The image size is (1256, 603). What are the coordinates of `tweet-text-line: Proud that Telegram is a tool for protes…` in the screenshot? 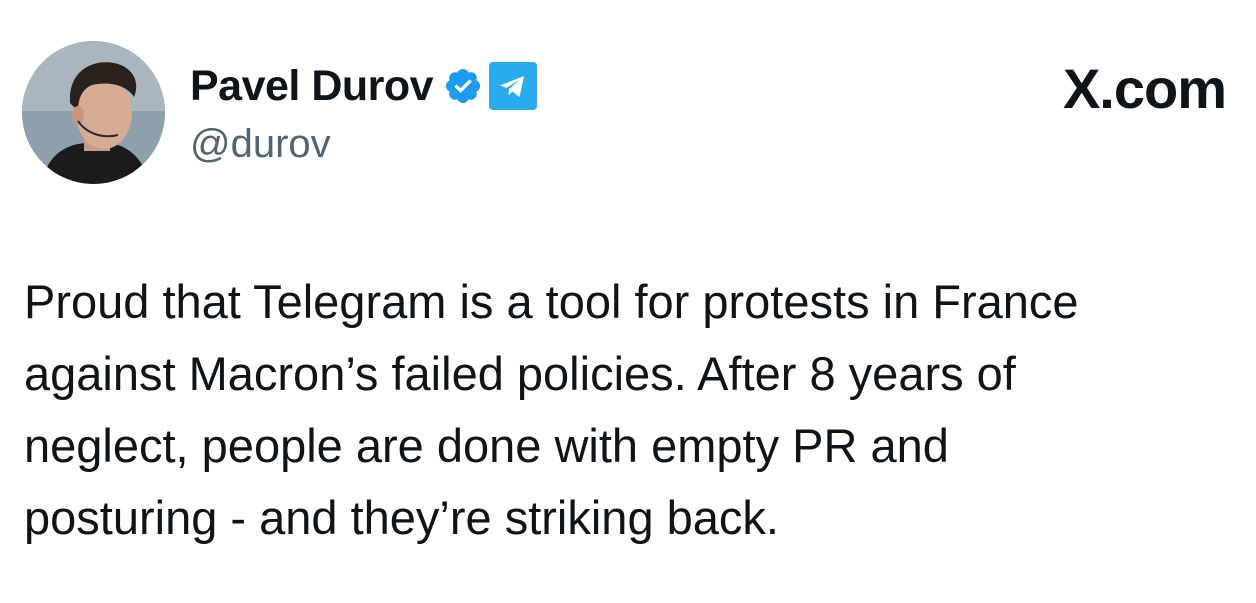 It's located at (551, 301).